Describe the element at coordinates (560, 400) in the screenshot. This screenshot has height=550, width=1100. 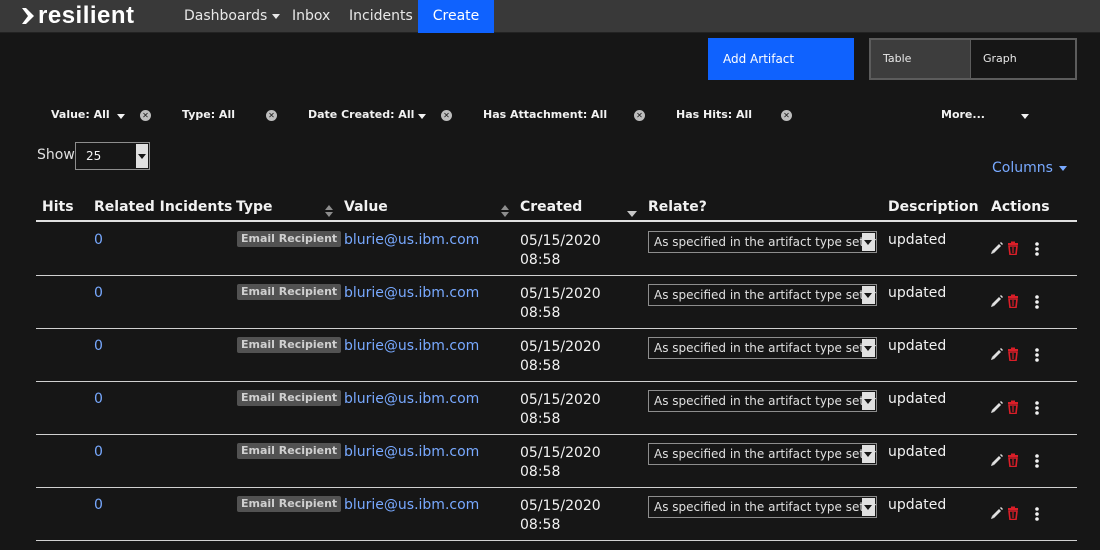
I see `created-date: 05/15/2020` at that location.